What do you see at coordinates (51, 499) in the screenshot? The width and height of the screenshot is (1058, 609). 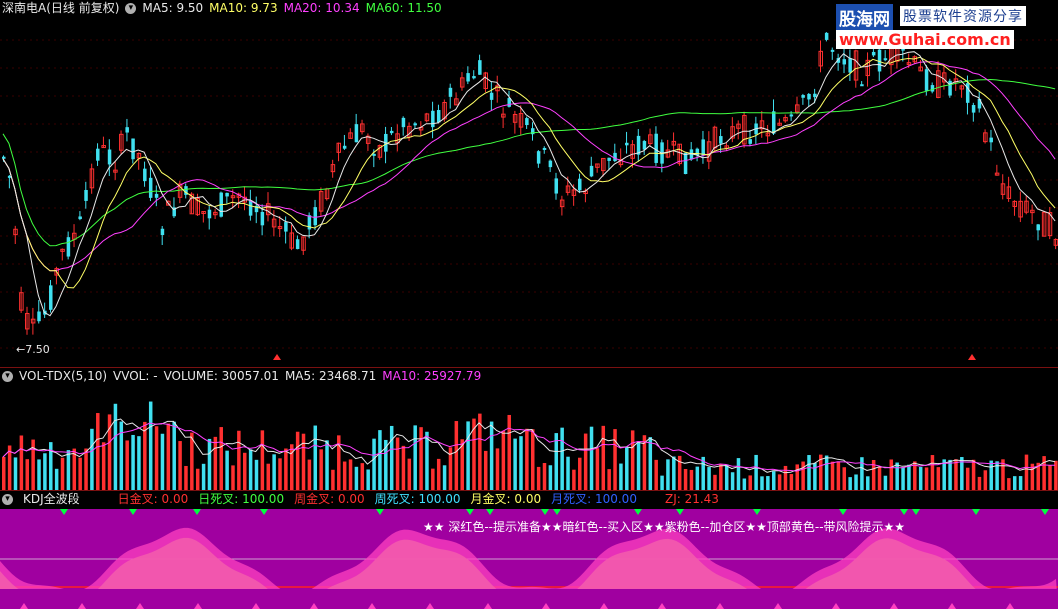 I see `kdj-indicator-title: KDJ全波段` at bounding box center [51, 499].